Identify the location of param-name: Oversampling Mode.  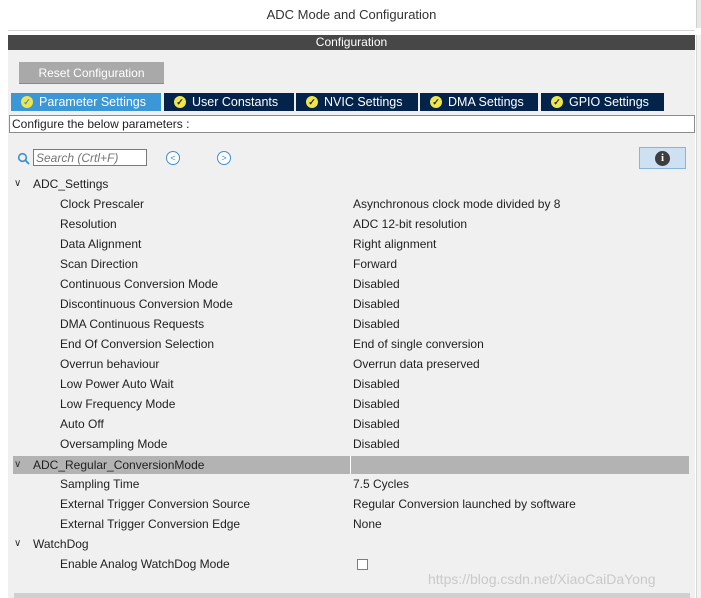
(114, 444).